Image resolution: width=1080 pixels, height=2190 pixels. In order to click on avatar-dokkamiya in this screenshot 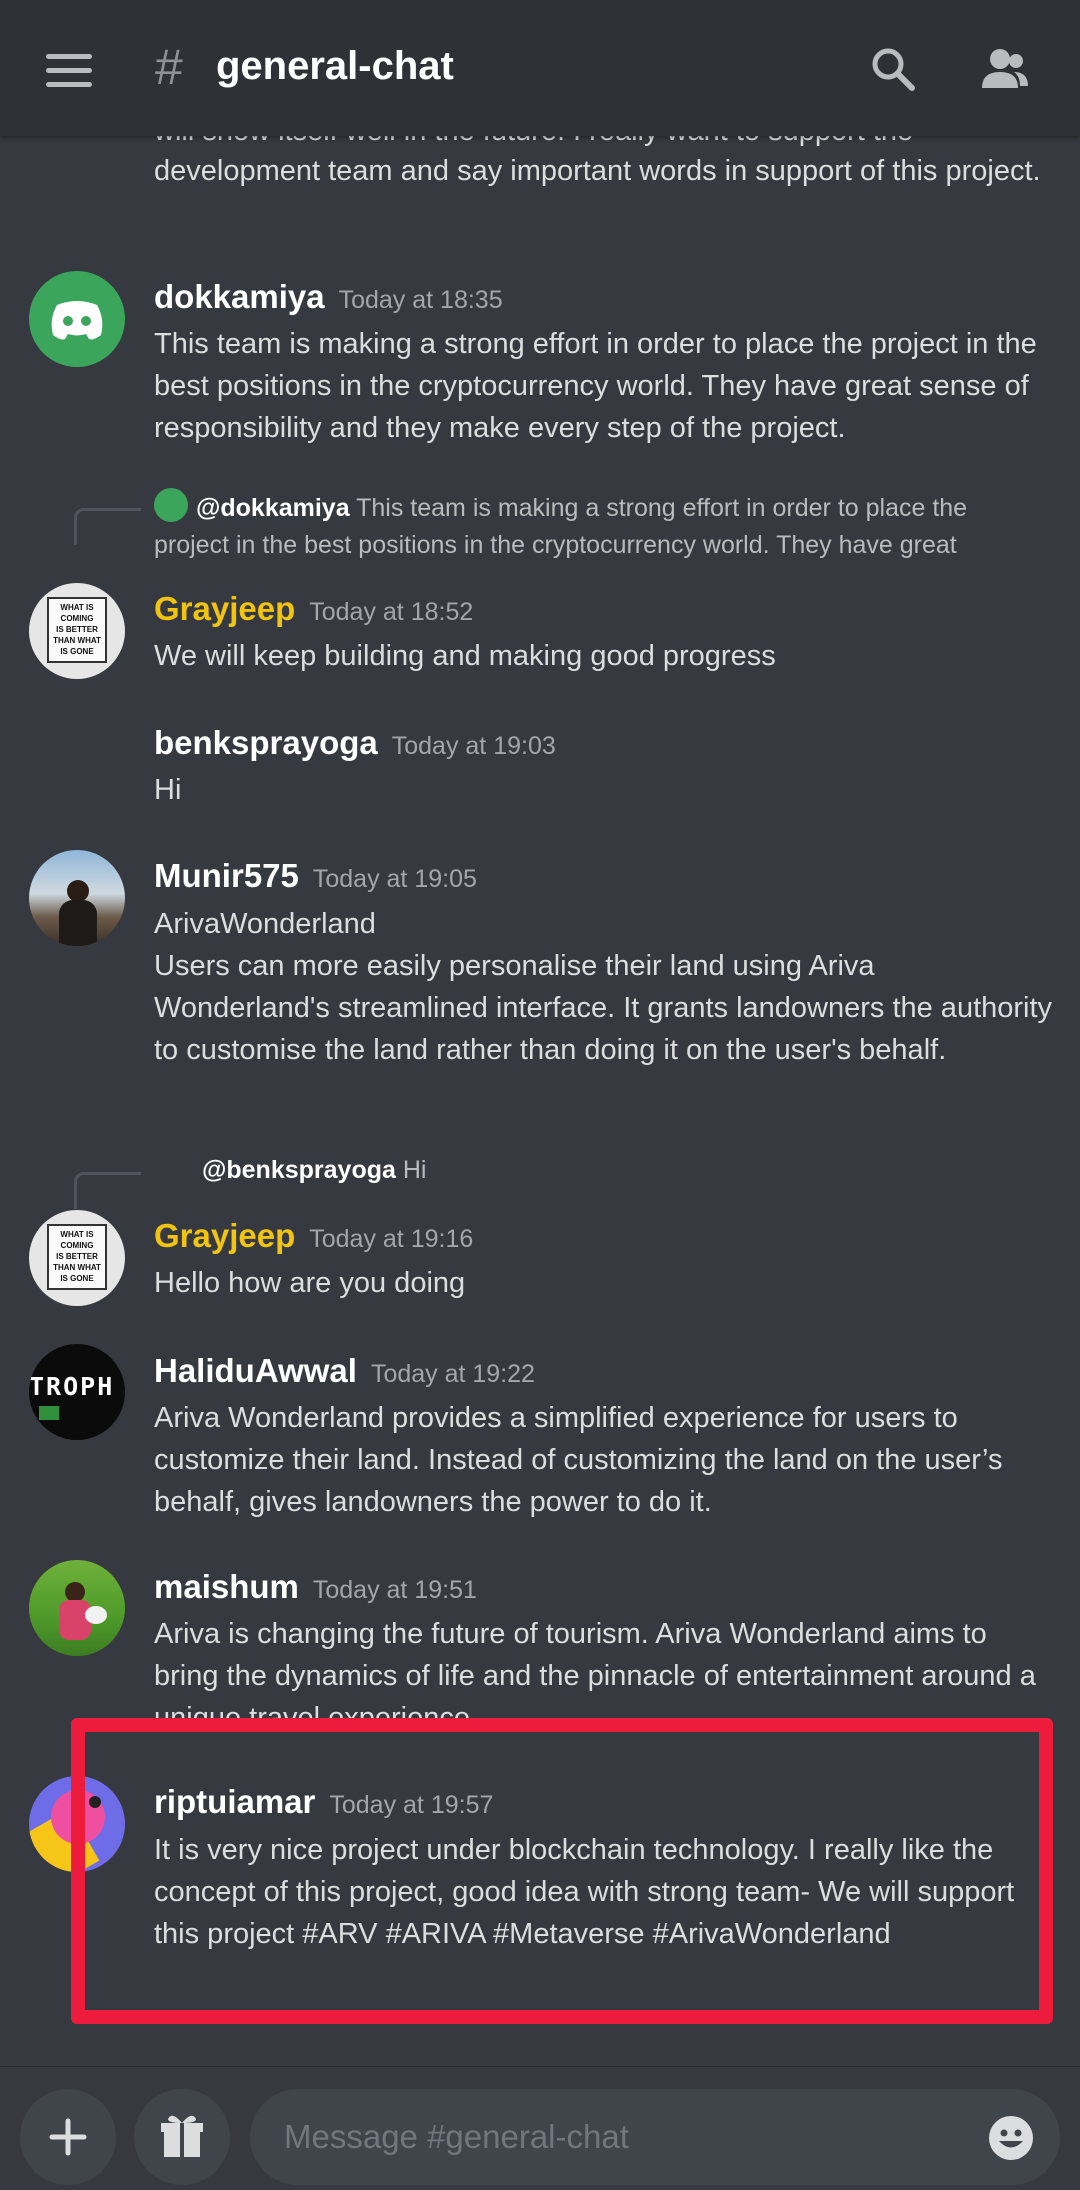, I will do `click(77, 319)`.